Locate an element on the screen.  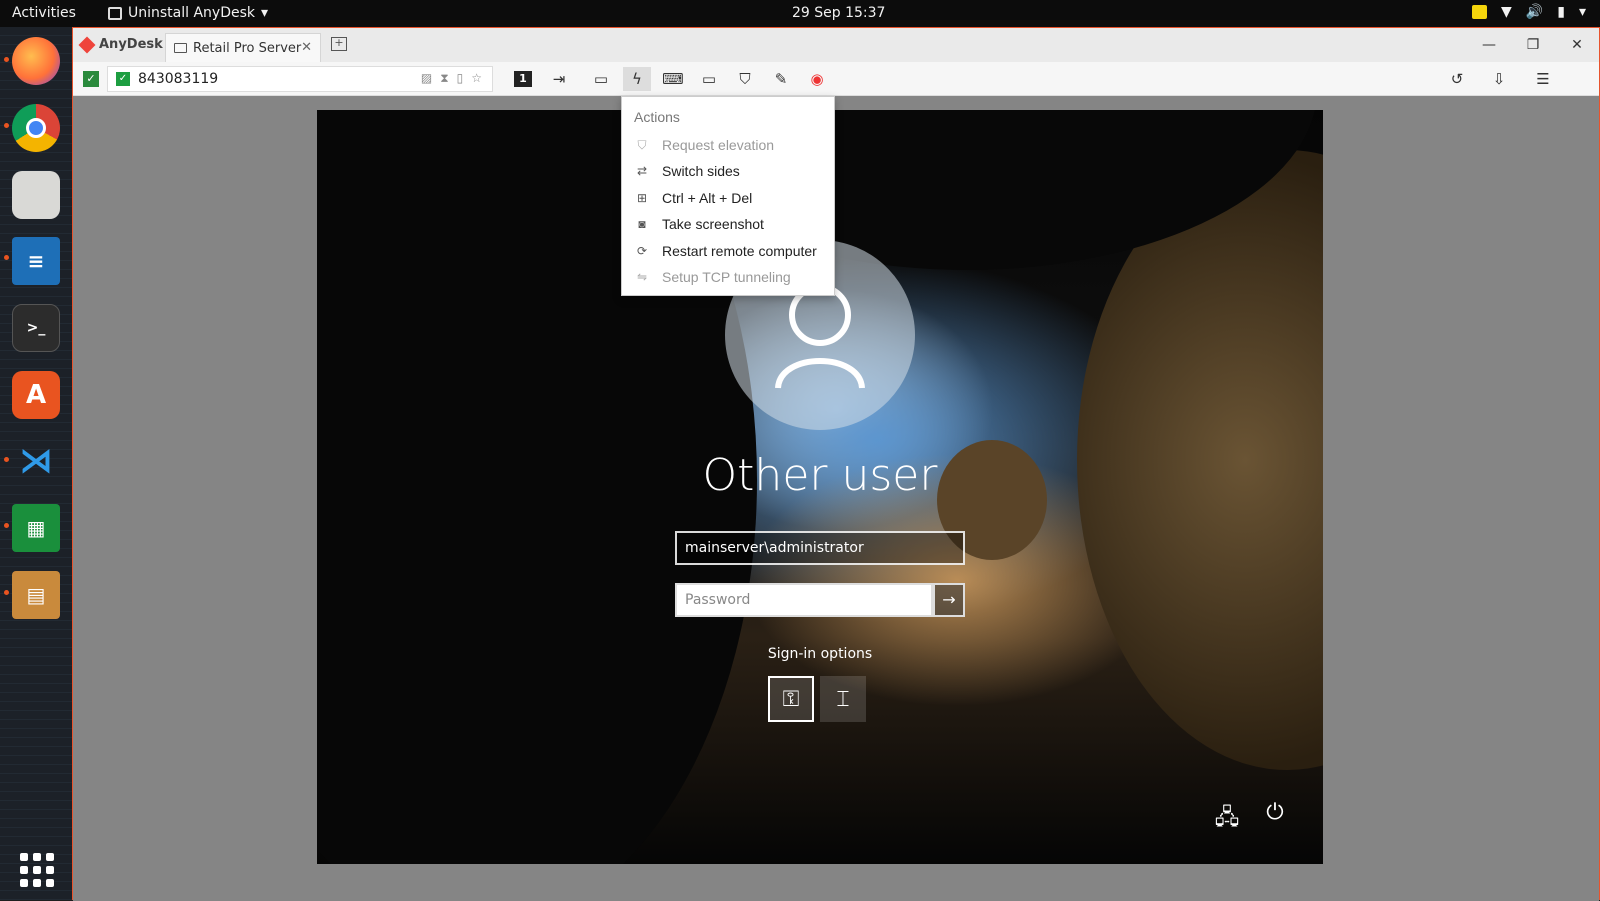
title-bar: AnyDesk Retail Pro Server ✕ + — ❐ ✕ is located at coordinates (836, 45).